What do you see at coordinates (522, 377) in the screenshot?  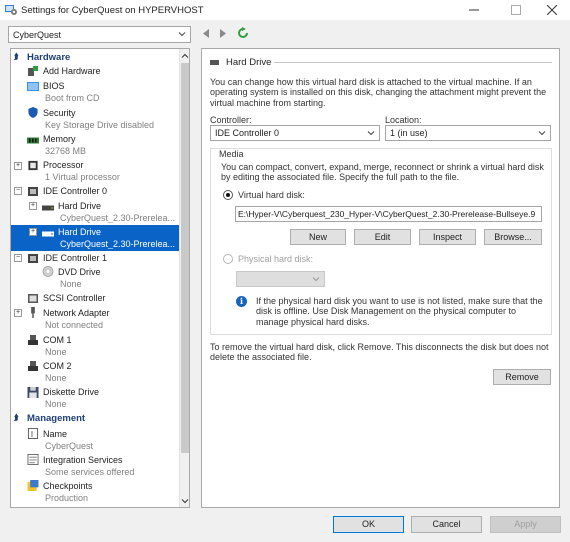 I see `remove-button: Remove` at bounding box center [522, 377].